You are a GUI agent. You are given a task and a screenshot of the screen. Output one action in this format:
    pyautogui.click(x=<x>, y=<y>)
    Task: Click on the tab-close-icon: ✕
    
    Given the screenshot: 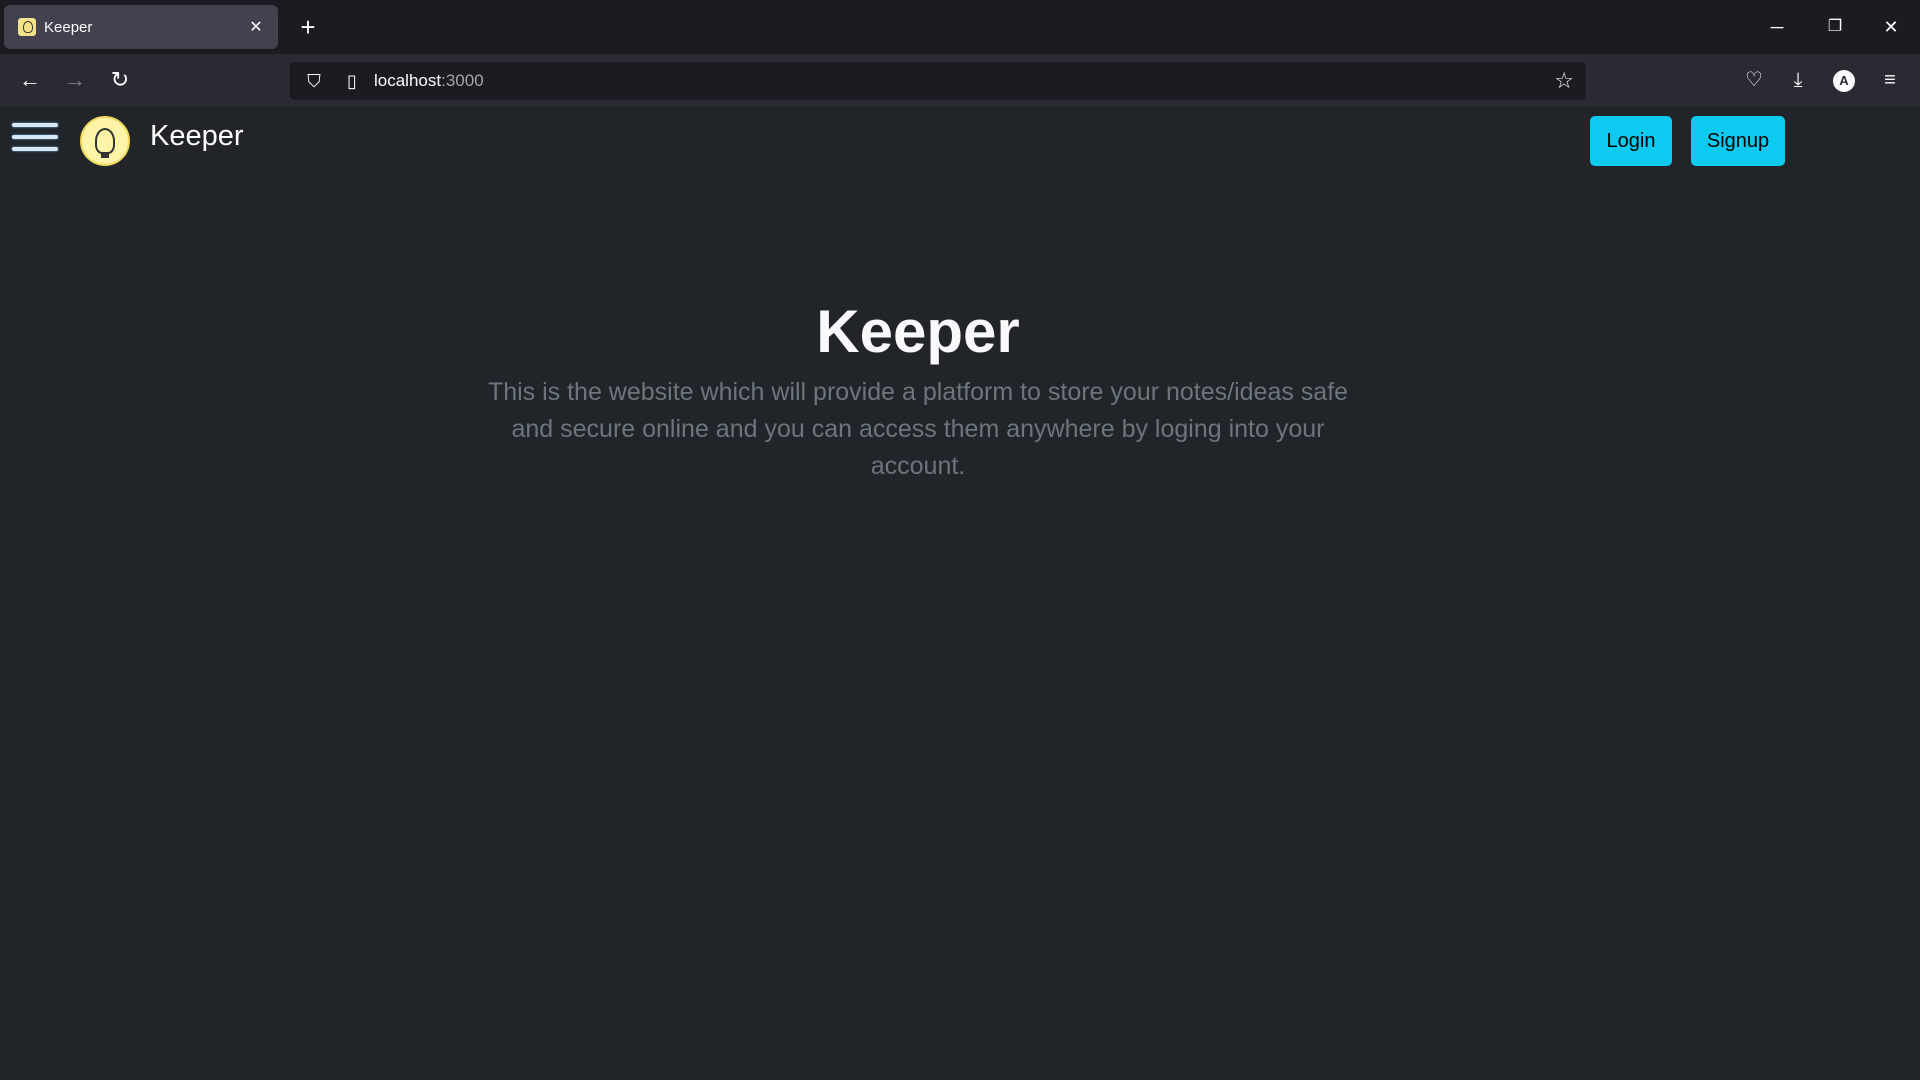 What is the action you would take?
    pyautogui.click(x=256, y=27)
    